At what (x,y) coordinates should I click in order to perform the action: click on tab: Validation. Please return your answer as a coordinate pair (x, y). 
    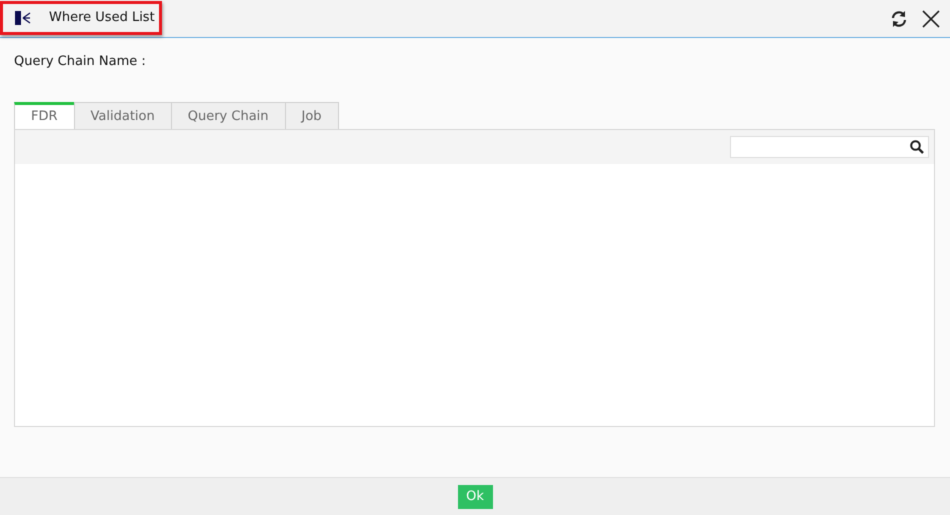
    Looking at the image, I should click on (123, 115).